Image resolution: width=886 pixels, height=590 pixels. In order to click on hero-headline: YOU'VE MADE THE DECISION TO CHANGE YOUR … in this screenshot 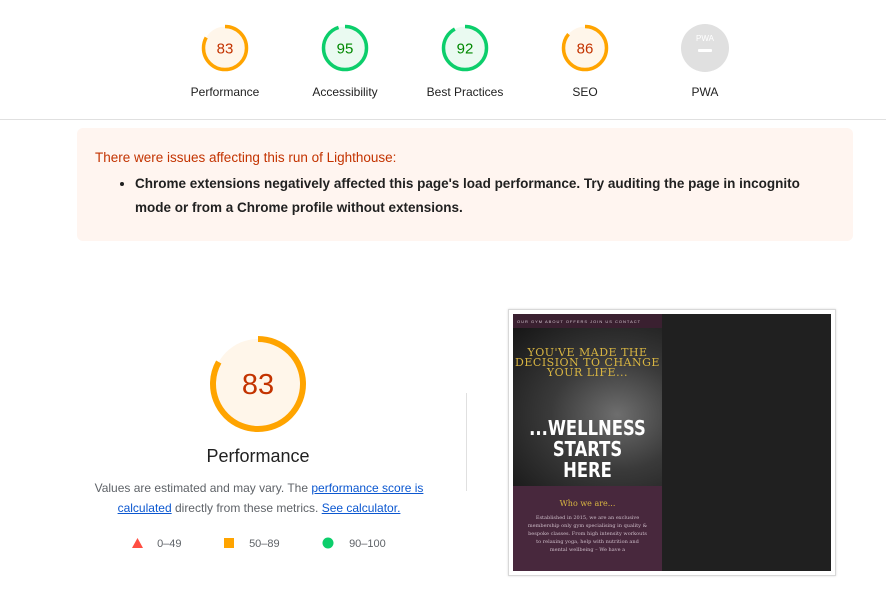, I will do `click(587, 362)`.